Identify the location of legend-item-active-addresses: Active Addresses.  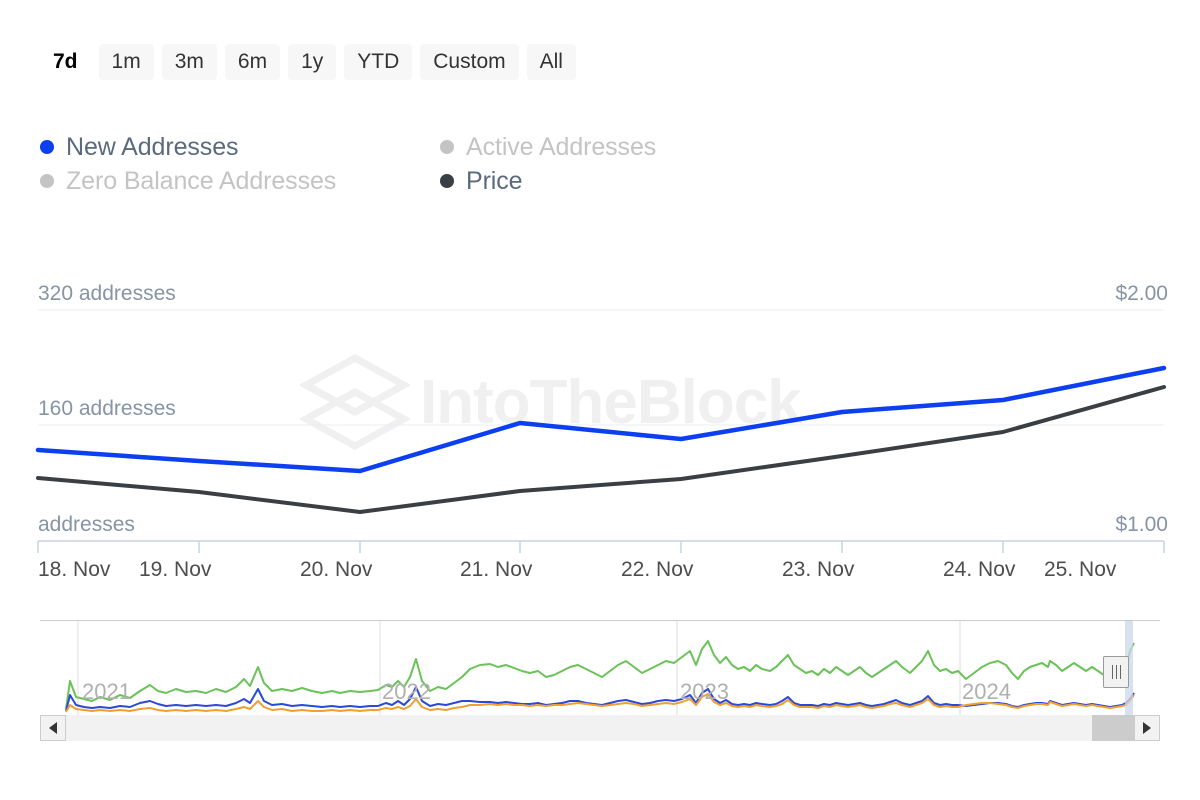
(548, 147).